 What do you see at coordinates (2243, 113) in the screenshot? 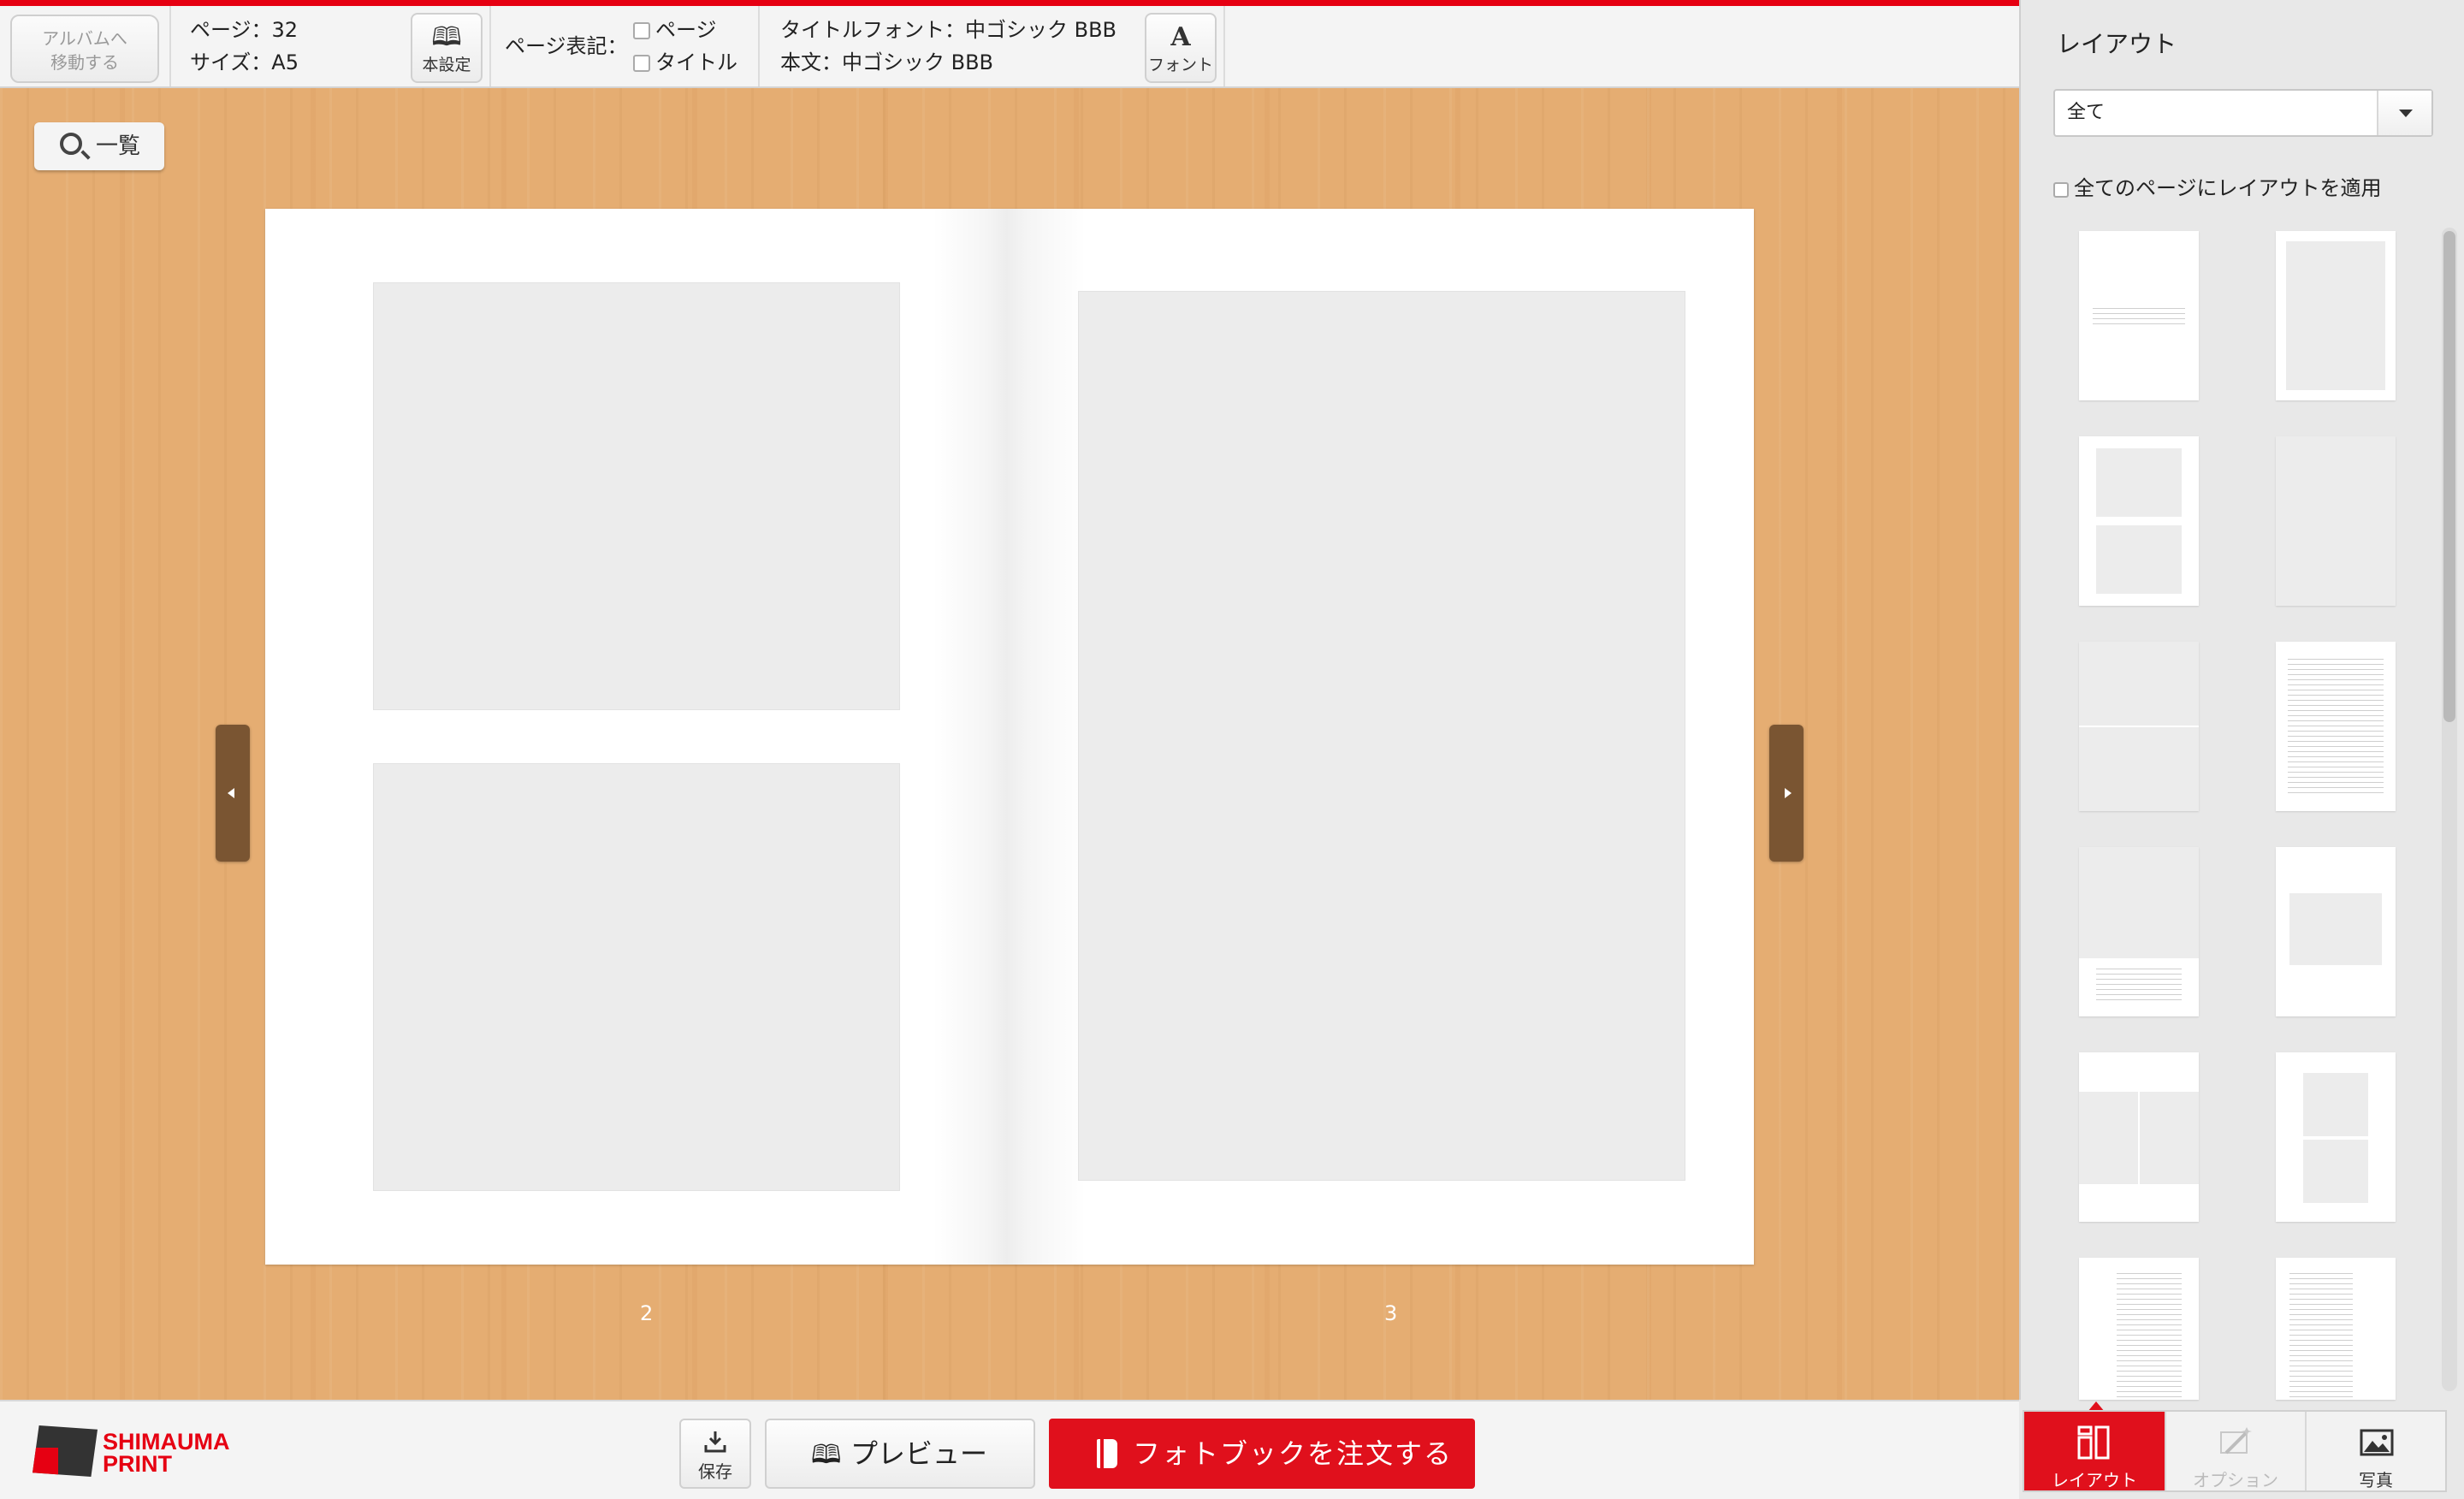
I see `layout-filter-select: 全て` at bounding box center [2243, 113].